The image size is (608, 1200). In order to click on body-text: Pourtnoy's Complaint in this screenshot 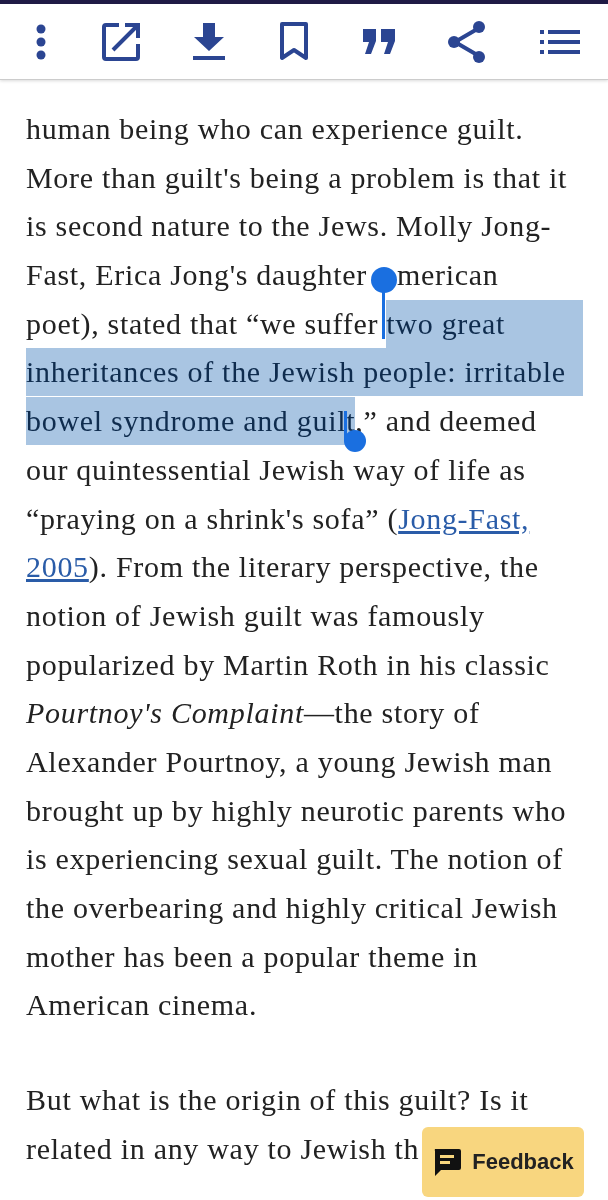, I will do `click(165, 713)`.